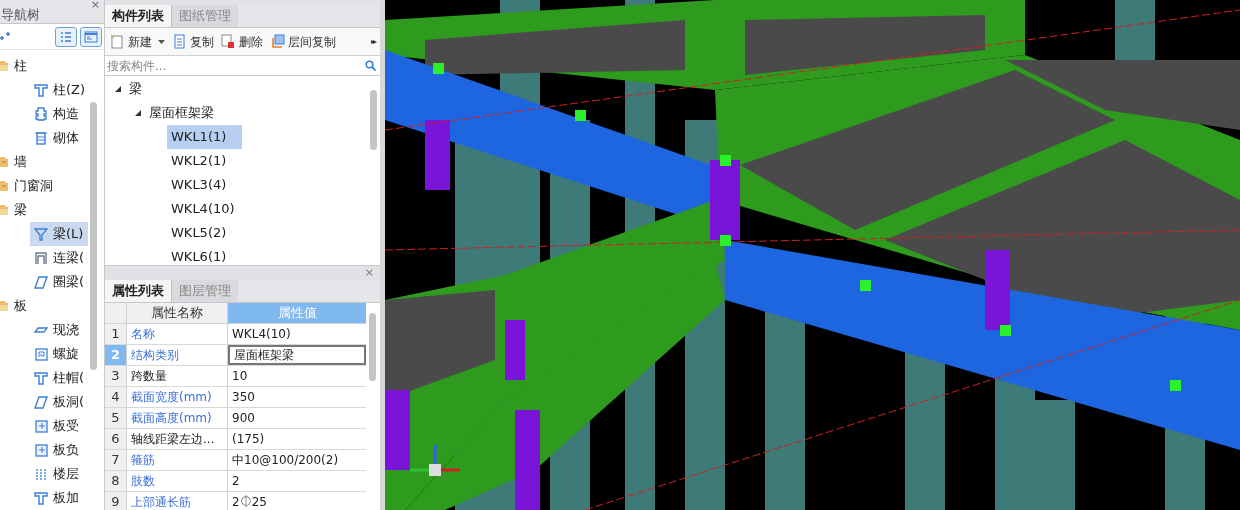  Describe the element at coordinates (116, 355) in the screenshot. I see `row-number: 2` at that location.